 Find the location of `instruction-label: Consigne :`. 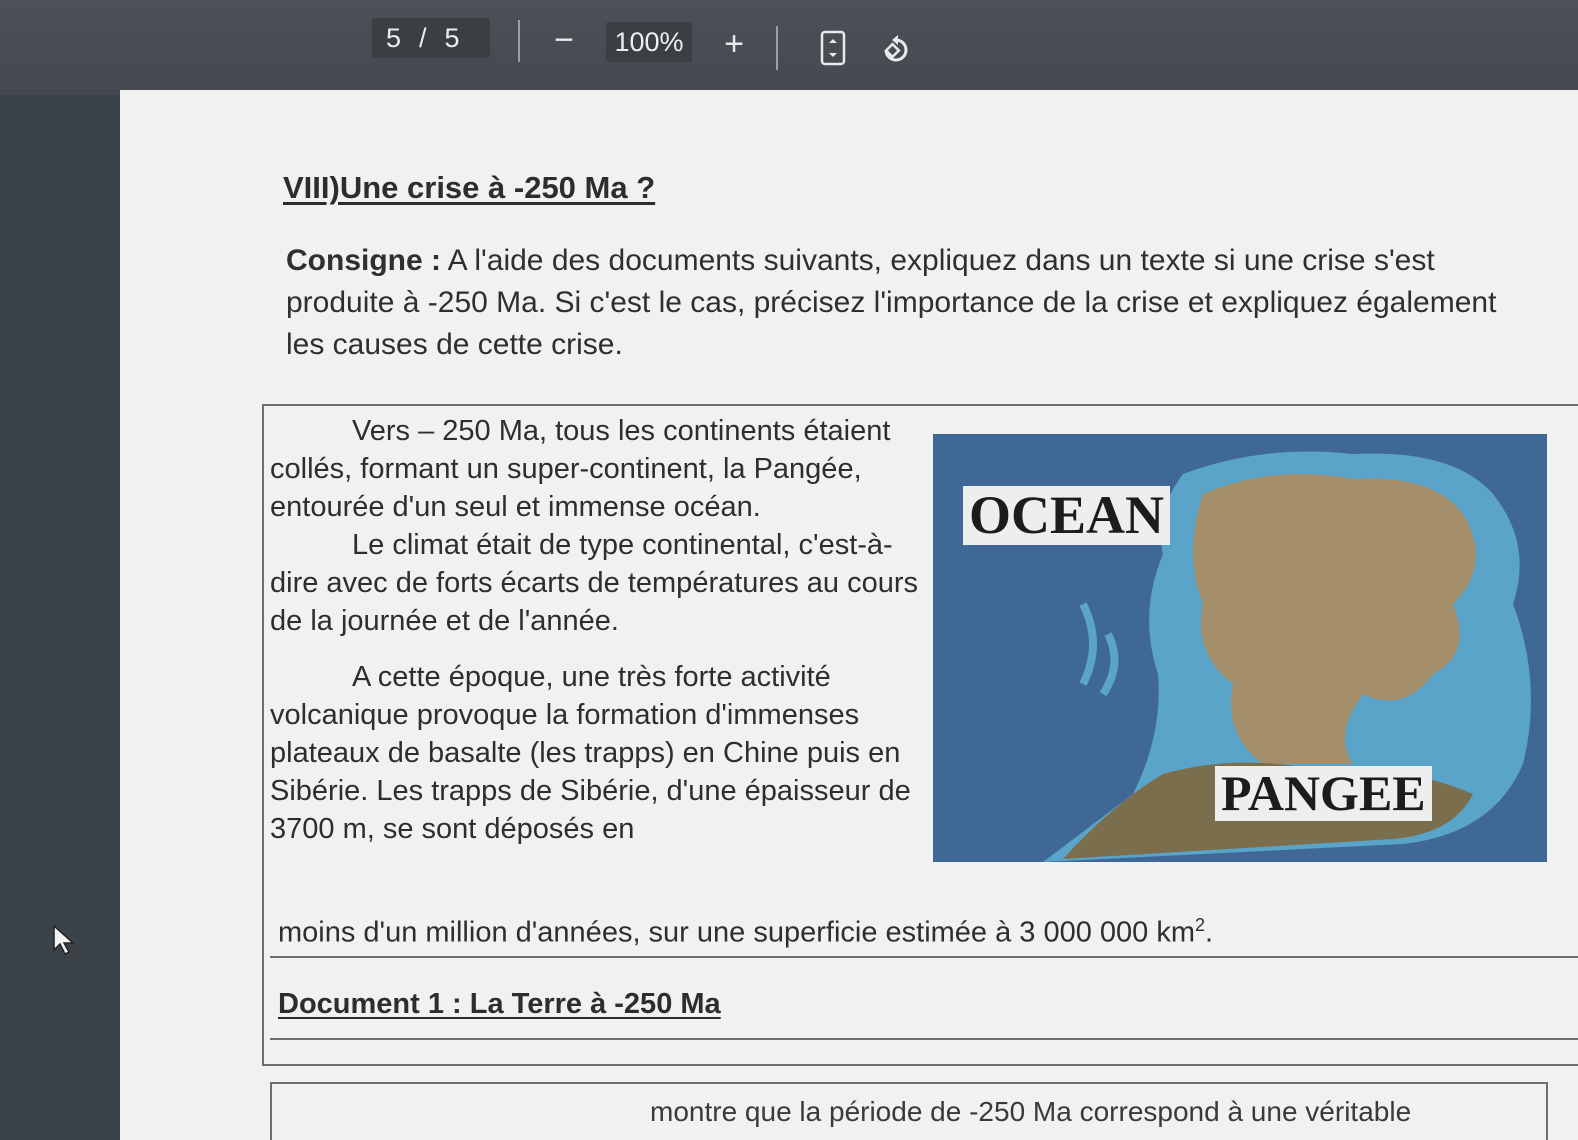

instruction-label: Consigne : is located at coordinates (363, 260).